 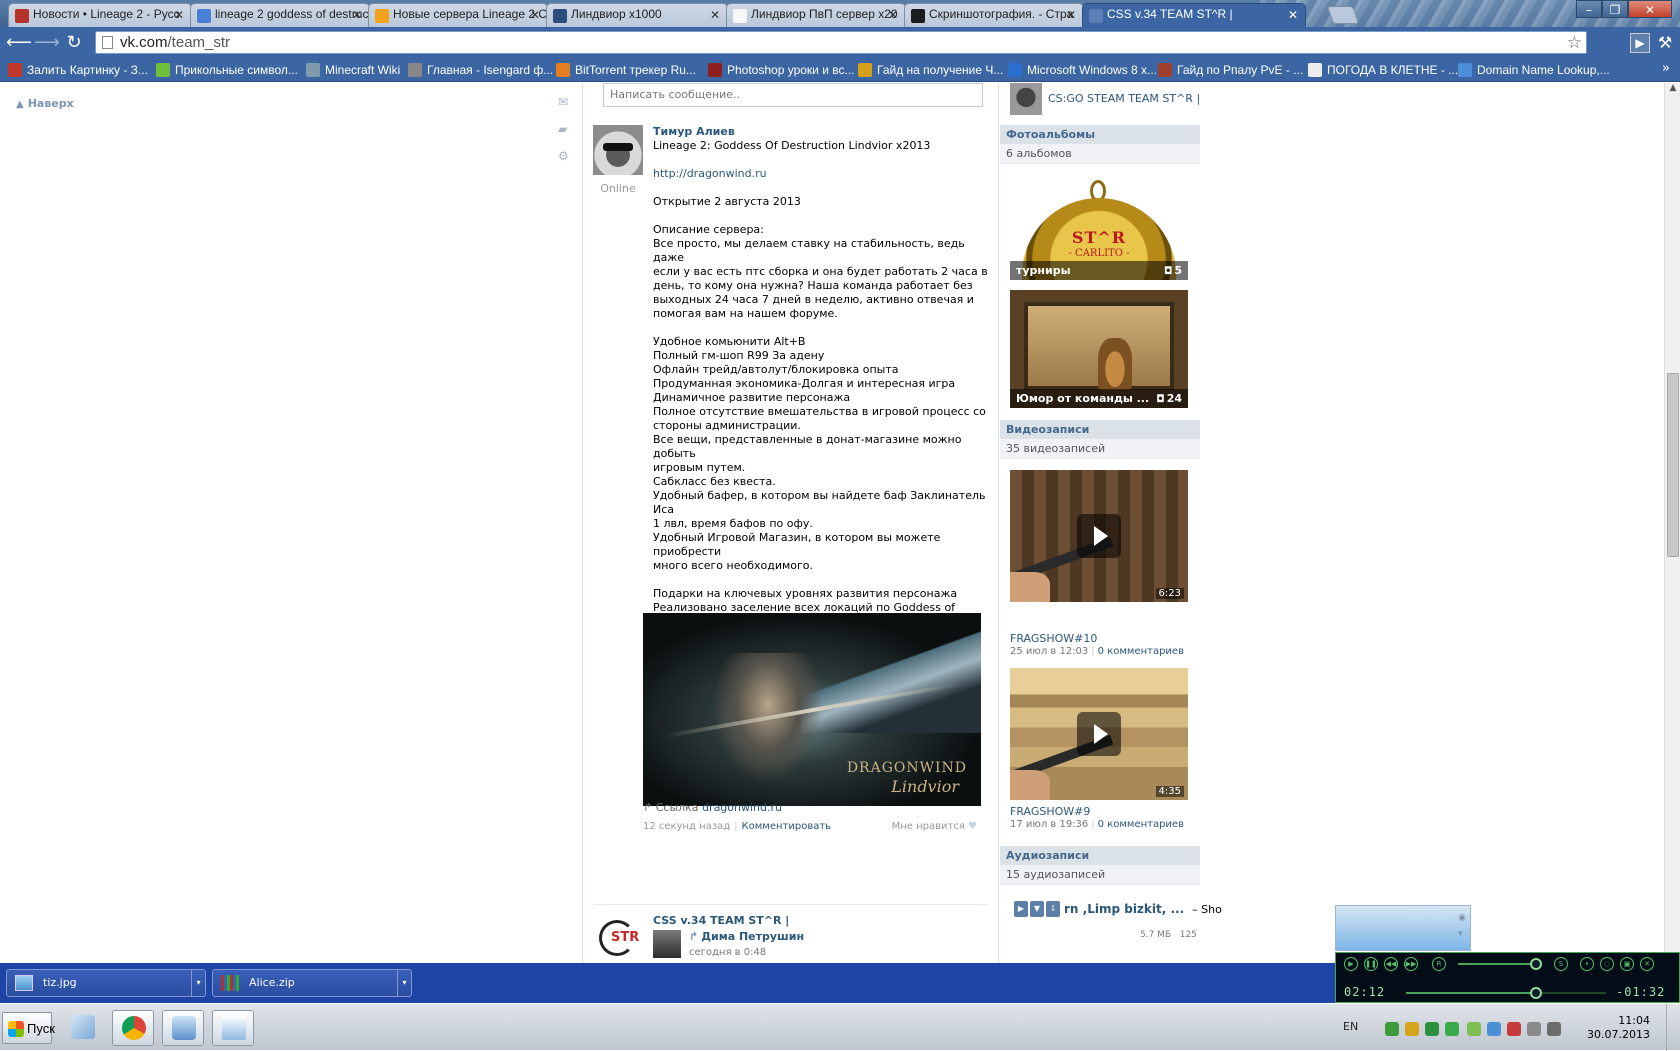 I want to click on attachment-url: dragonwind.ru, so click(x=742, y=807).